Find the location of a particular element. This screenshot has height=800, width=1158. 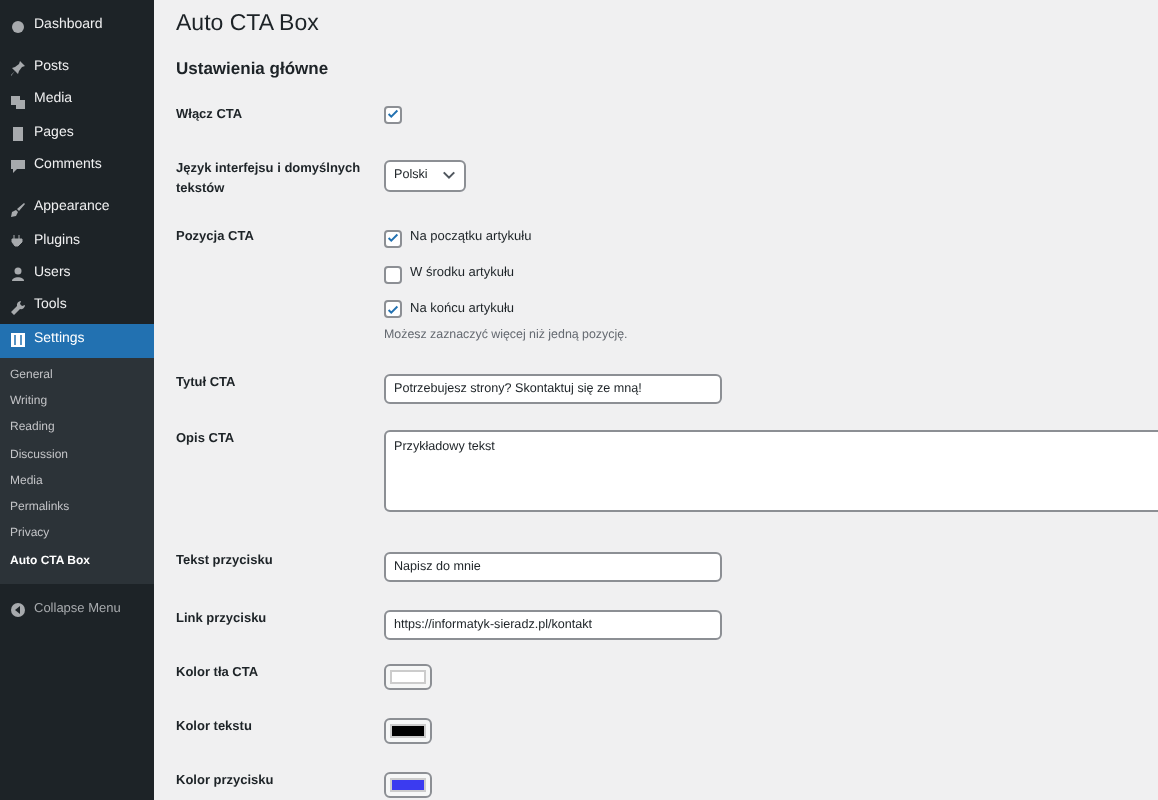

plug-icon is located at coordinates (18, 241).